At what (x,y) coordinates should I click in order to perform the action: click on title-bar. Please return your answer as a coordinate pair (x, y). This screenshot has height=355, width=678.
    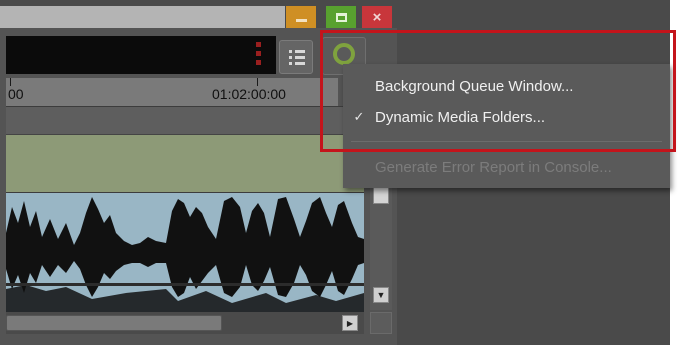
    Looking at the image, I should click on (142, 17).